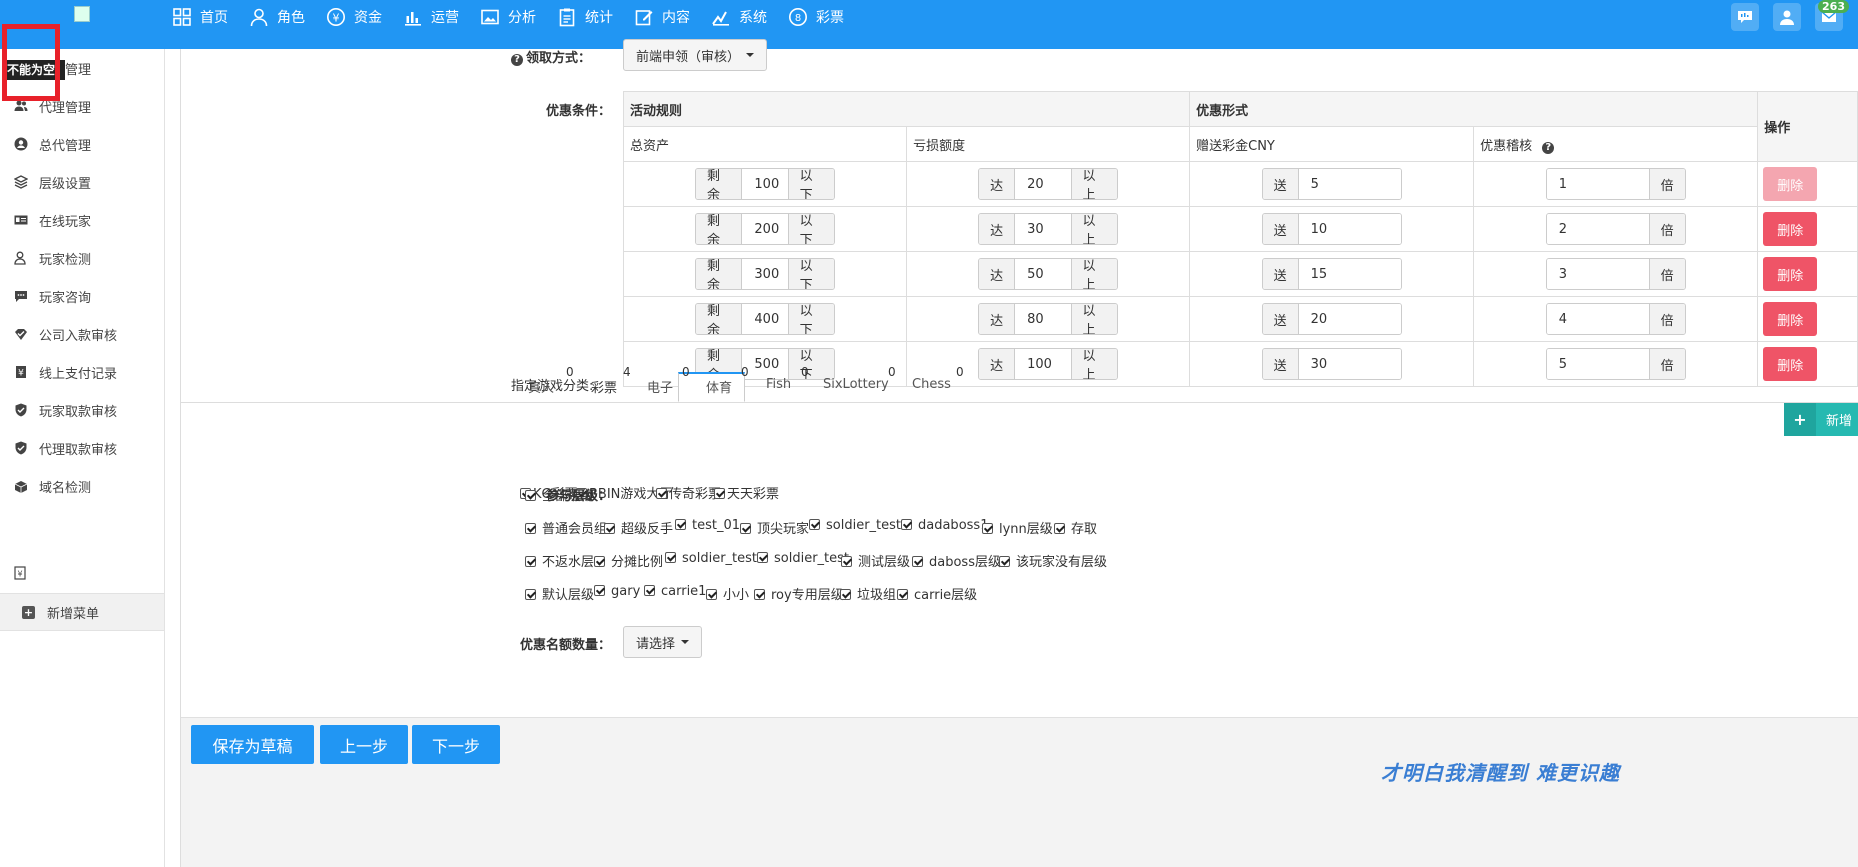  What do you see at coordinates (707, 525) in the screenshot?
I see `level-checkbox: test_01` at bounding box center [707, 525].